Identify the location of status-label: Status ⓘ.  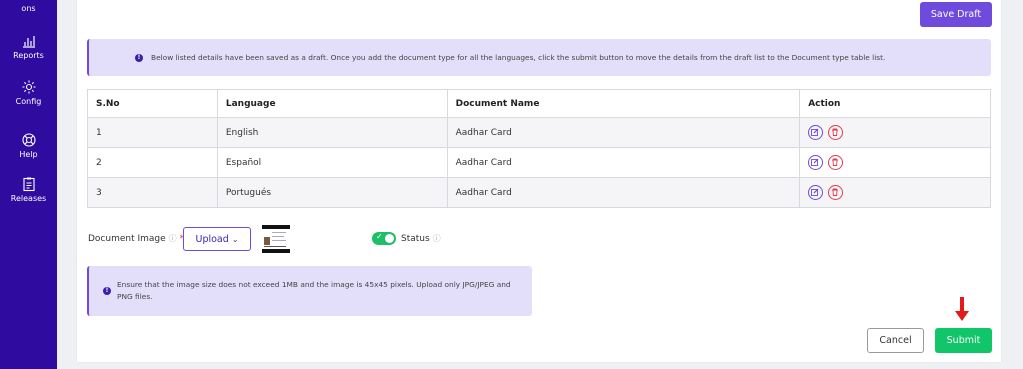
(421, 238).